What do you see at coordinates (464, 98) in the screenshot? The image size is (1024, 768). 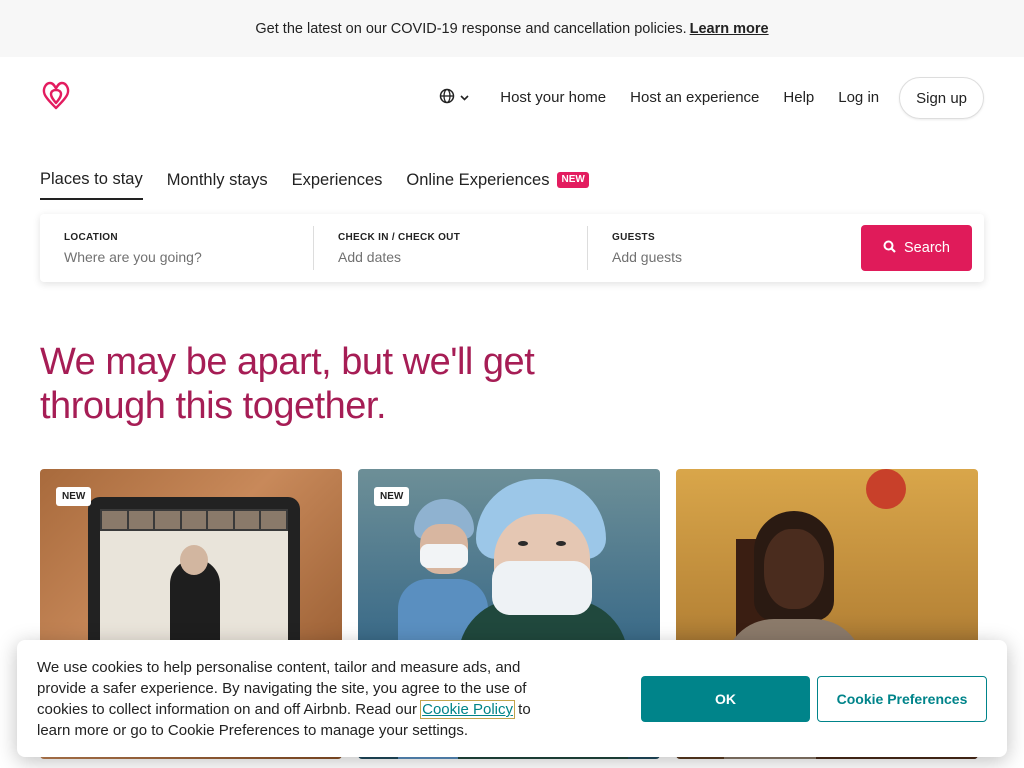 I see `chevron-down-icon` at bounding box center [464, 98].